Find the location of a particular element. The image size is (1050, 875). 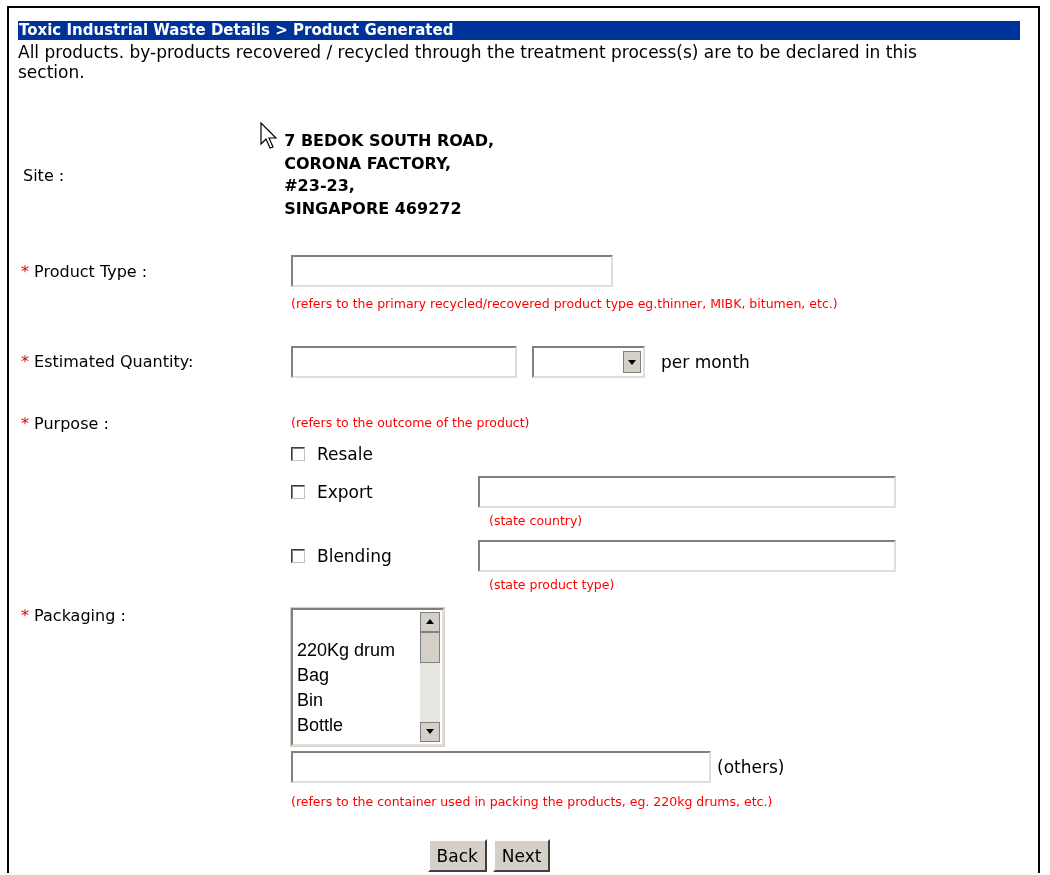

list-option: Bin is located at coordinates (358, 700).